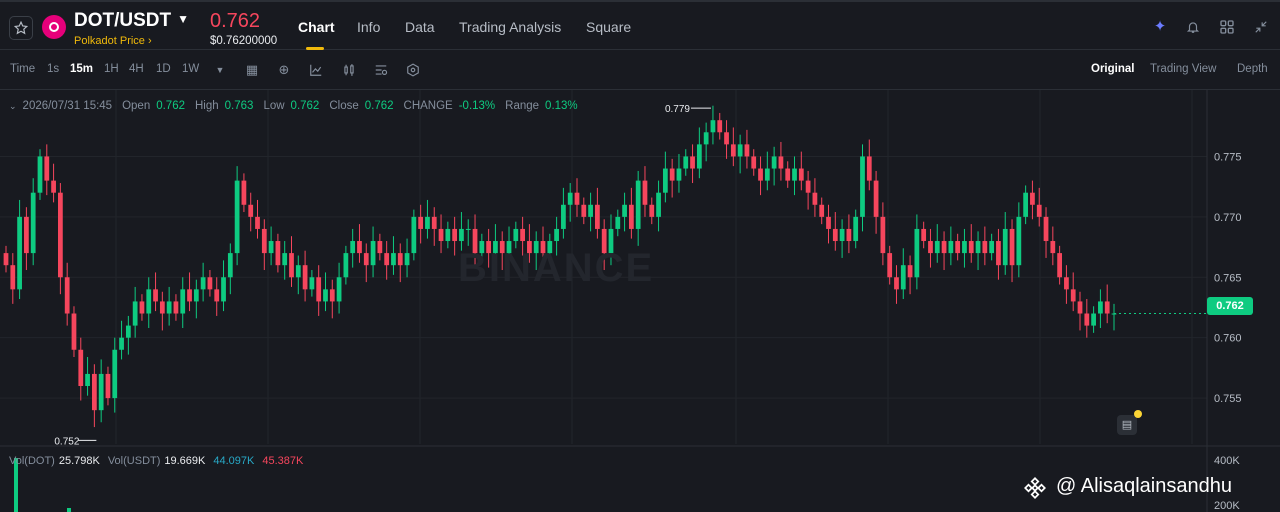  I want to click on open-label: Open, so click(136, 106).